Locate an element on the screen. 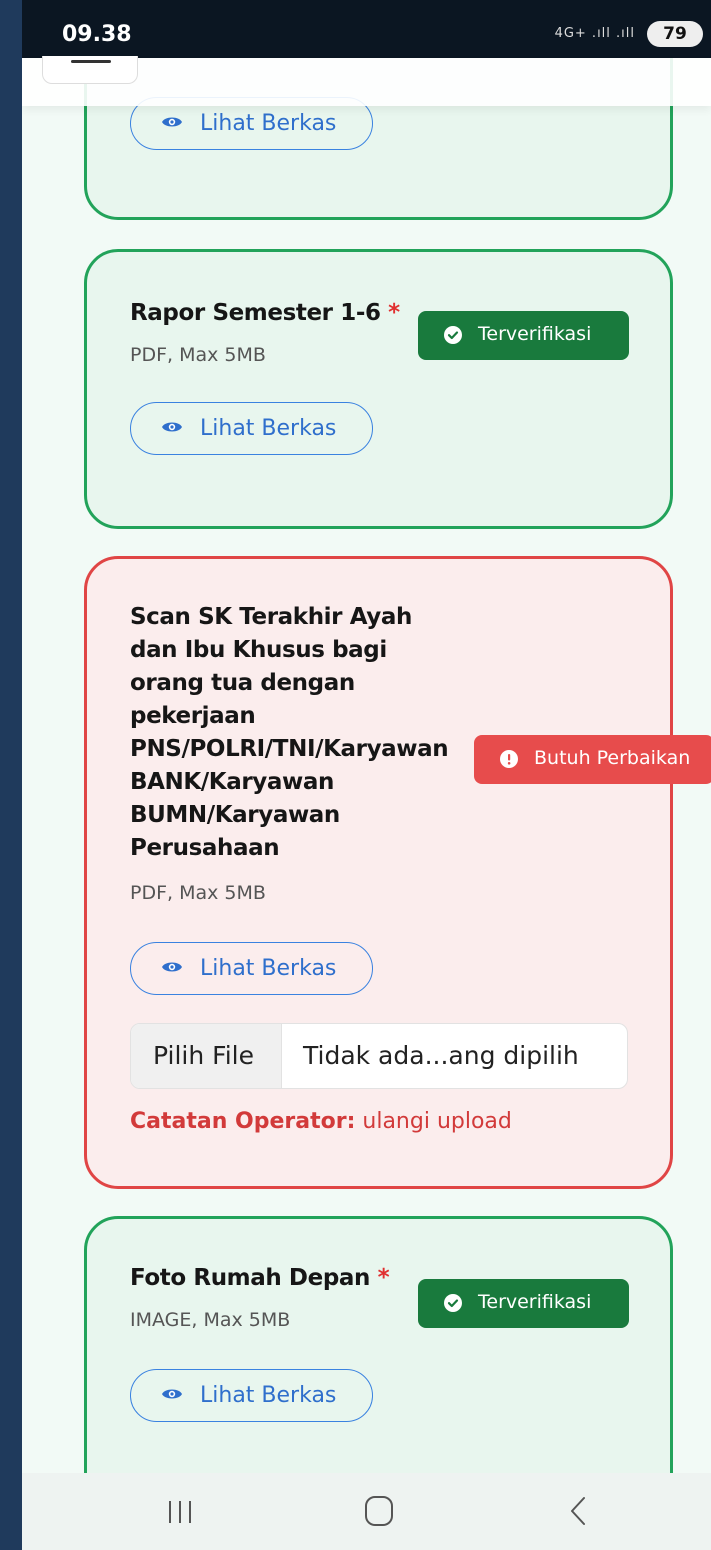  system-navigation-bar is located at coordinates (366, 1511).